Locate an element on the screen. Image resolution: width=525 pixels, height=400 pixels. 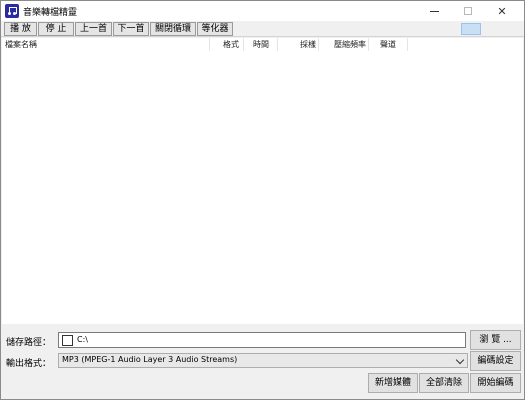
close-icon: ✕ is located at coordinates (502, 11).